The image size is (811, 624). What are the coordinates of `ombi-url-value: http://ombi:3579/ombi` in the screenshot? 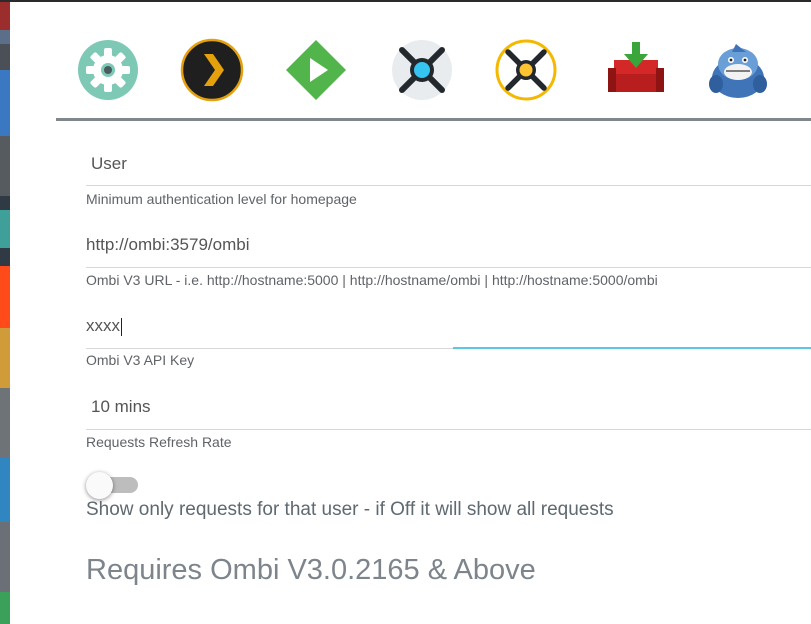 It's located at (168, 244).